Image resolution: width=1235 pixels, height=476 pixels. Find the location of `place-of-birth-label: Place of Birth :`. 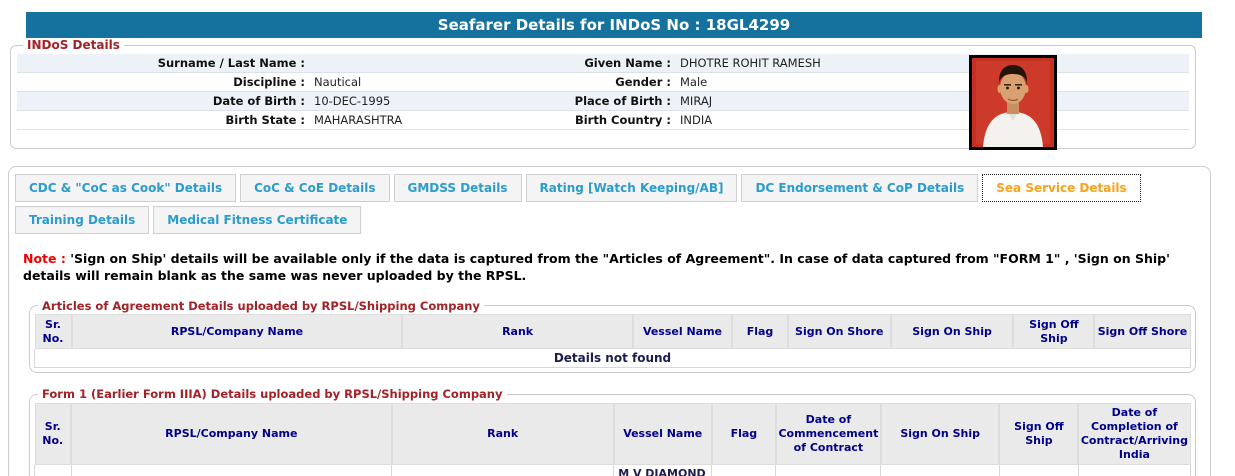

place-of-birth-label: Place of Birth : is located at coordinates (622, 100).